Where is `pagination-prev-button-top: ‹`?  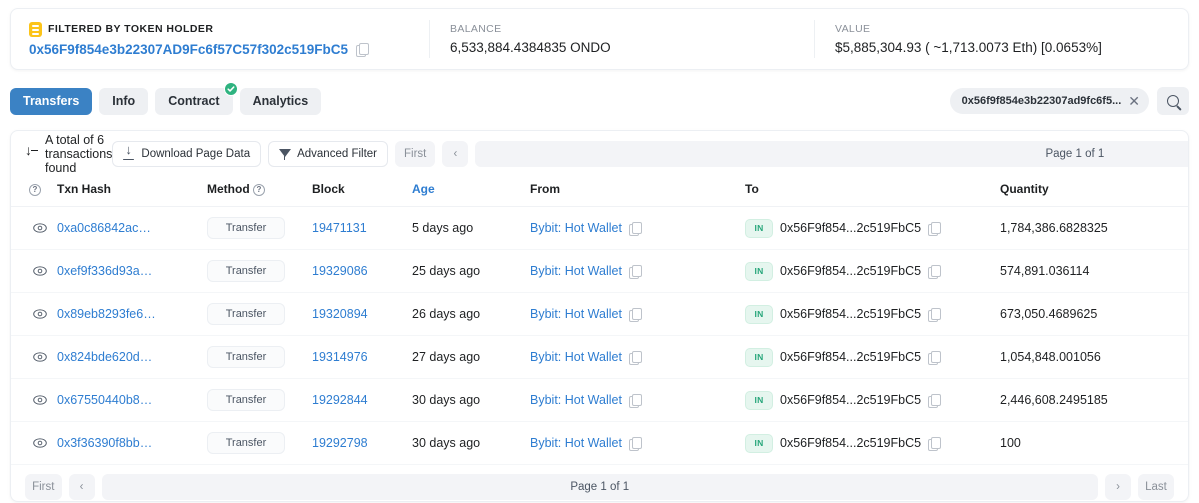 pagination-prev-button-top: ‹ is located at coordinates (455, 154).